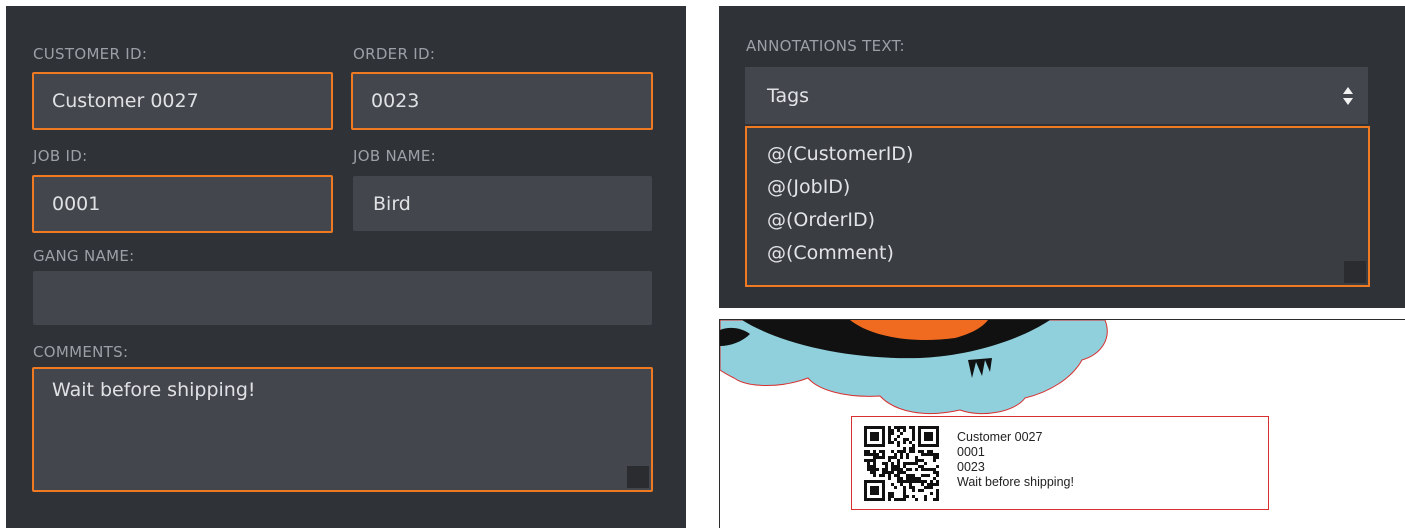 This screenshot has width=1405, height=528. I want to click on customer-id-label: CUSTOMER ID:, so click(90, 54).